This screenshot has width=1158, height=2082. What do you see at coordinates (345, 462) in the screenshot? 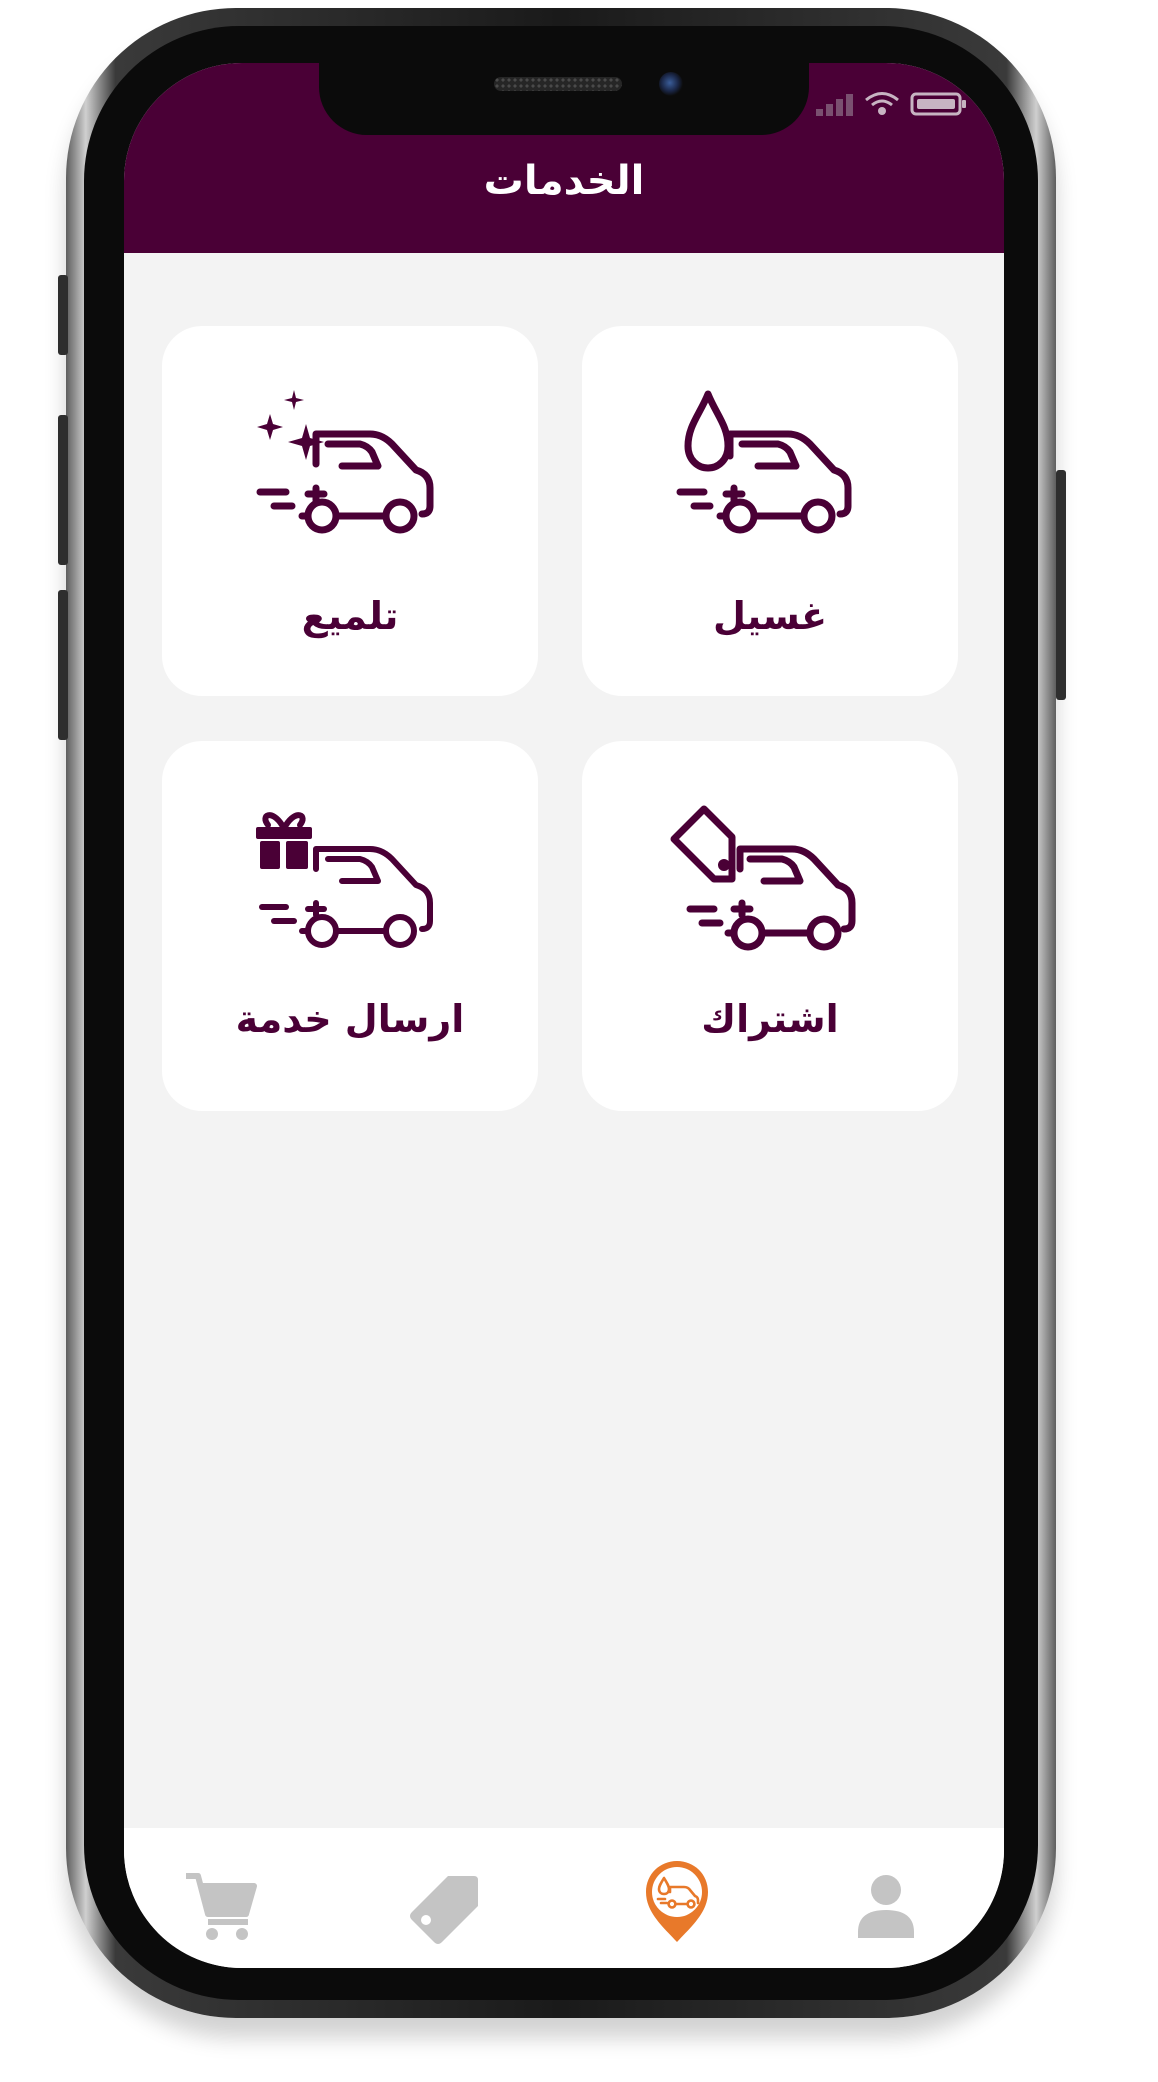
I see `car-polish-sparkle-icon` at bounding box center [345, 462].